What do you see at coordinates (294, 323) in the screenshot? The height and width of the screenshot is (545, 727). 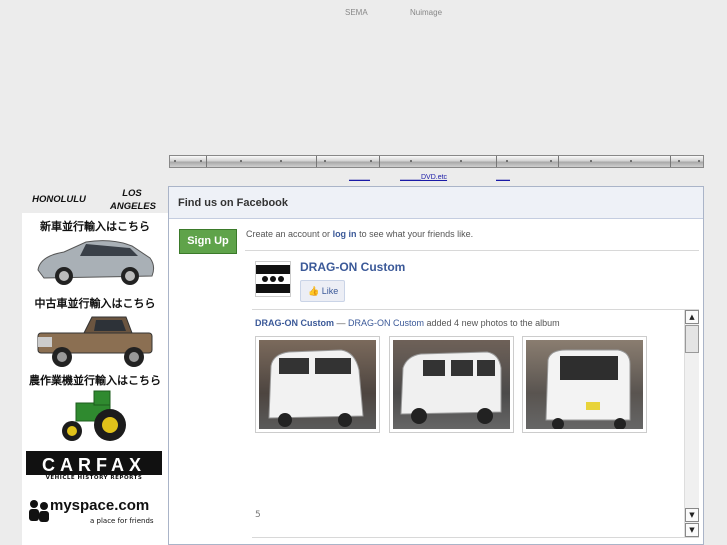 I see `post-author-link: DRAG-ON Custom` at bounding box center [294, 323].